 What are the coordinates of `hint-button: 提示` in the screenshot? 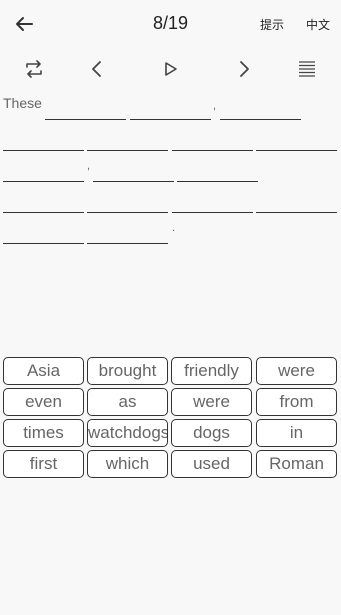 It's located at (272, 24).